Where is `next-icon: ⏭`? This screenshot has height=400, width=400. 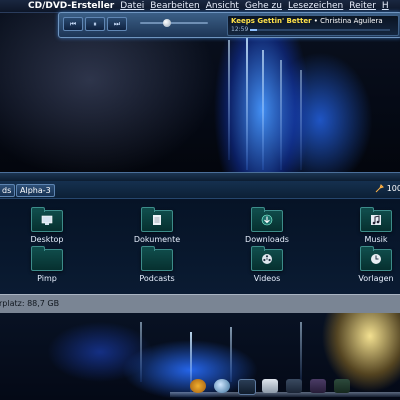 next-icon: ⏭ is located at coordinates (117, 24).